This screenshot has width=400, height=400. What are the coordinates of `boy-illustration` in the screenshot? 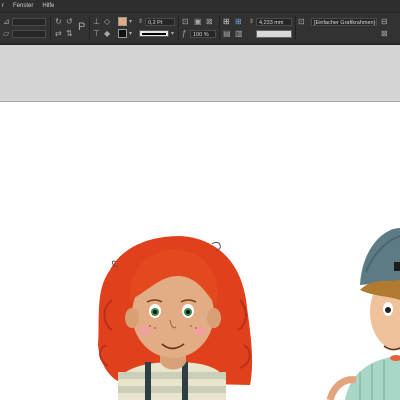 It's located at (363, 314).